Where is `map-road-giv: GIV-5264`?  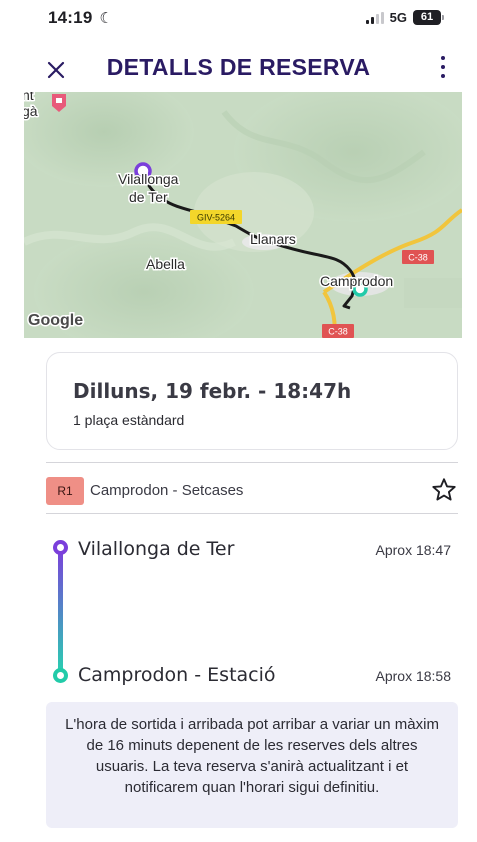 map-road-giv: GIV-5264 is located at coordinates (216, 218).